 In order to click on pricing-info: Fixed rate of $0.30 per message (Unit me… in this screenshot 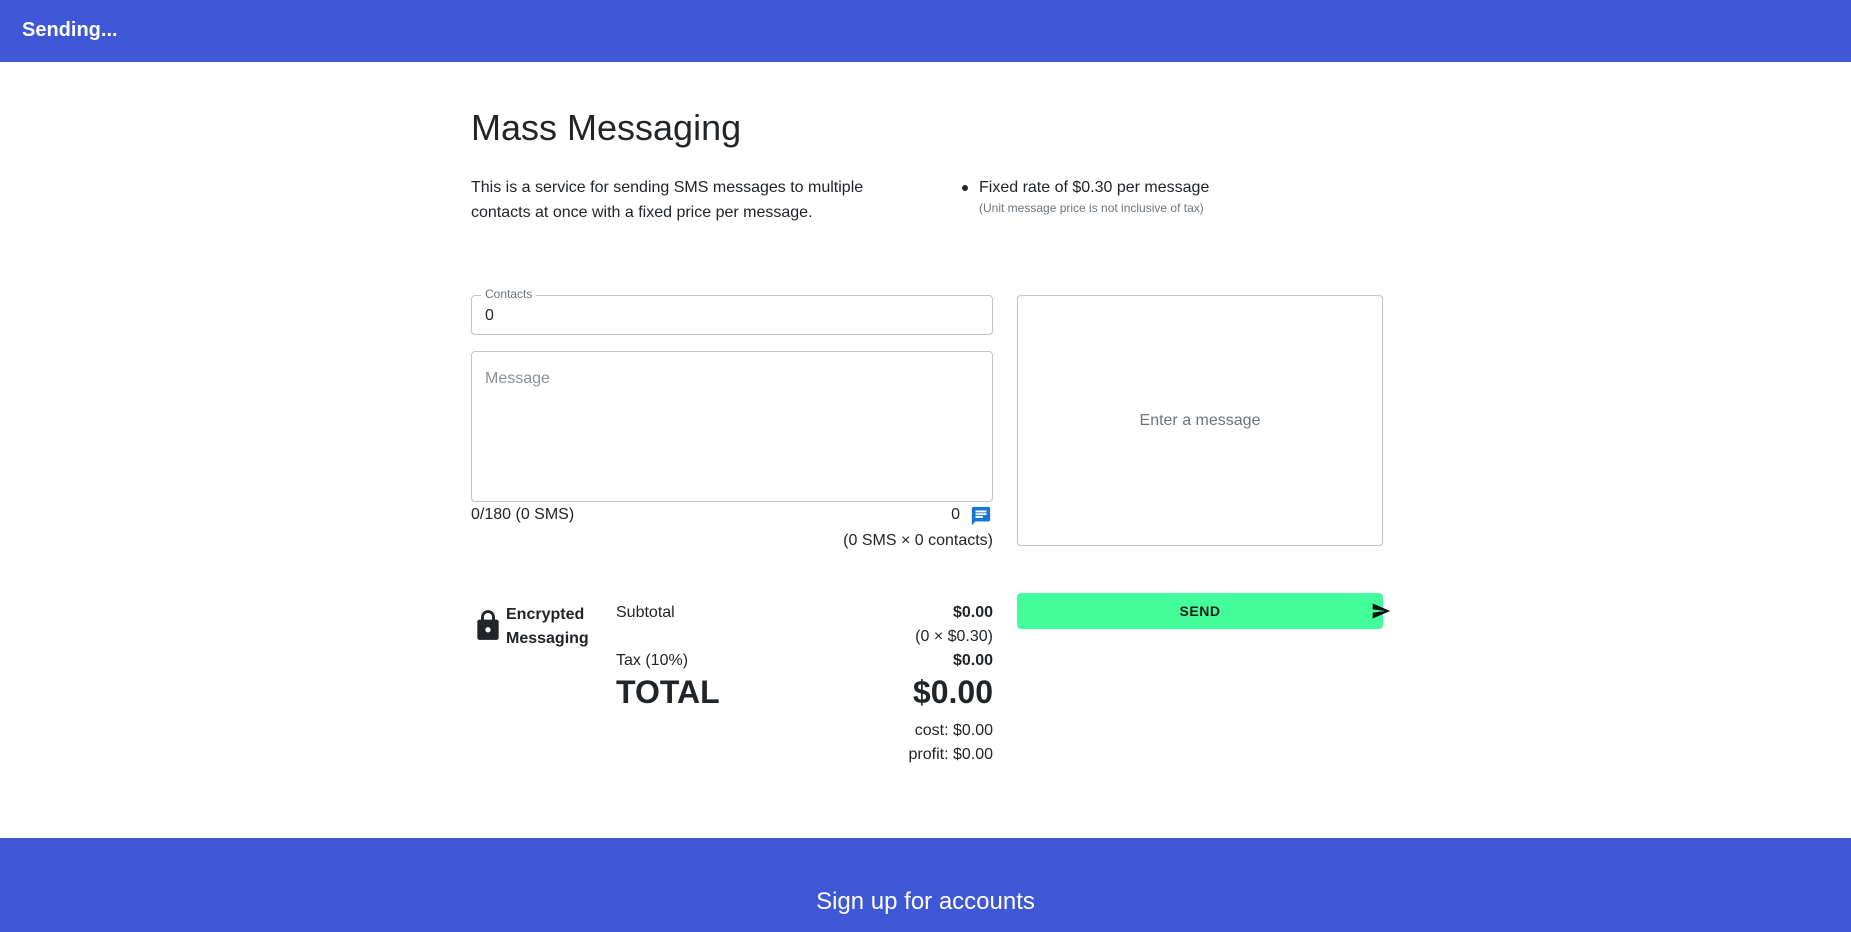, I will do `click(1085, 195)`.